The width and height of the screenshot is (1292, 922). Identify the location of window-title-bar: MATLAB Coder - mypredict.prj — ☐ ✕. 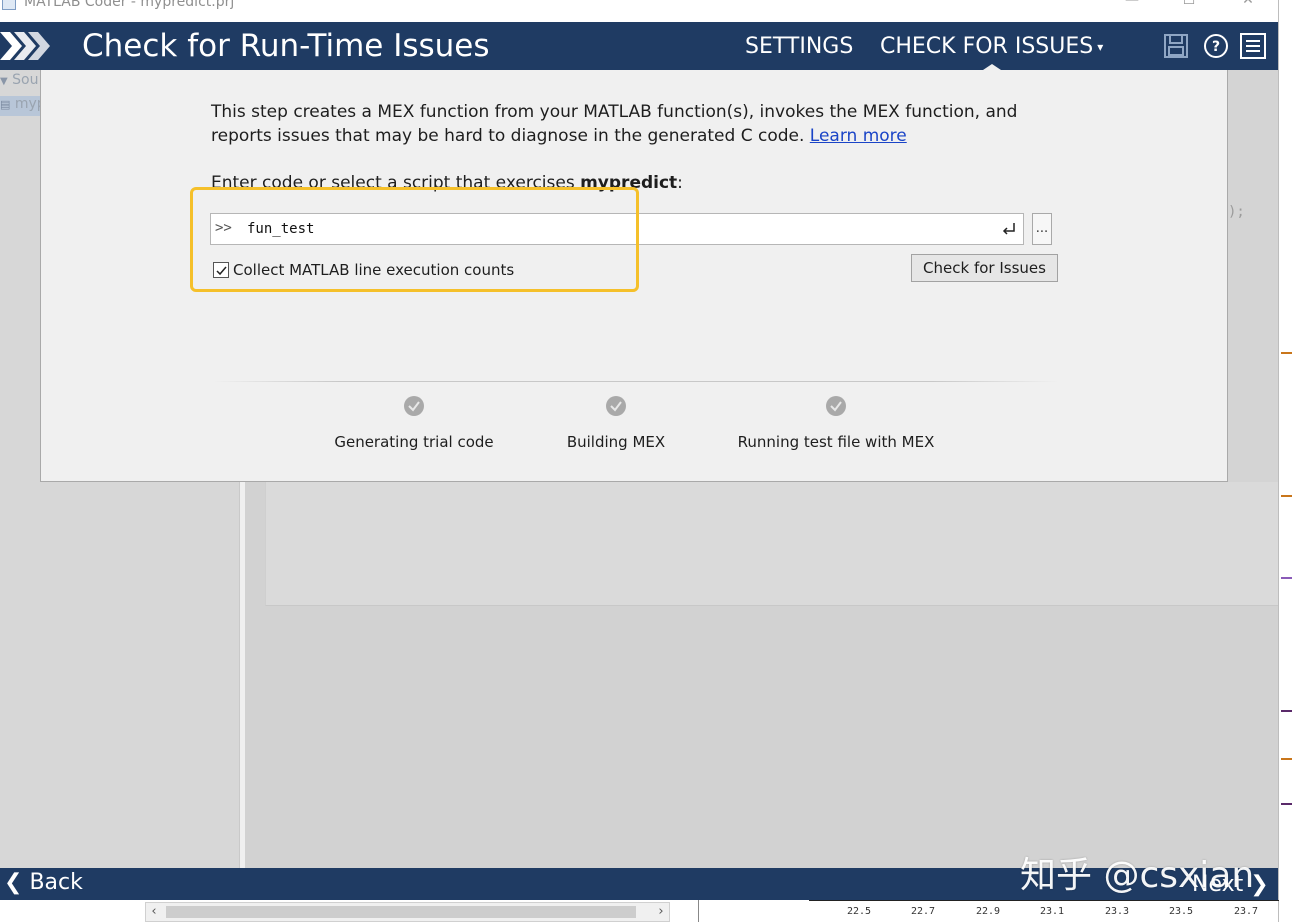
(640, 11).